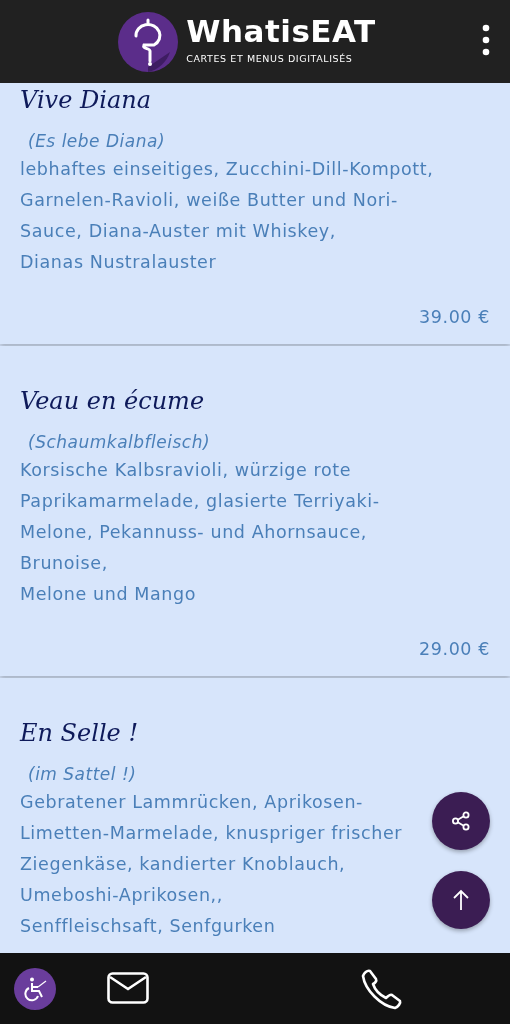 The image size is (510, 1024). I want to click on dish-title: Vive Diana, so click(85, 100).